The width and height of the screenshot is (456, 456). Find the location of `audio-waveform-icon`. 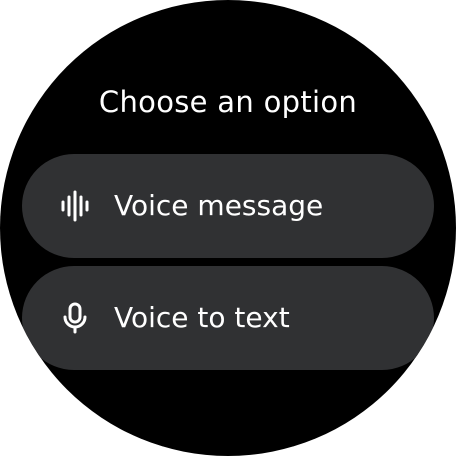

audio-waveform-icon is located at coordinates (75, 206).